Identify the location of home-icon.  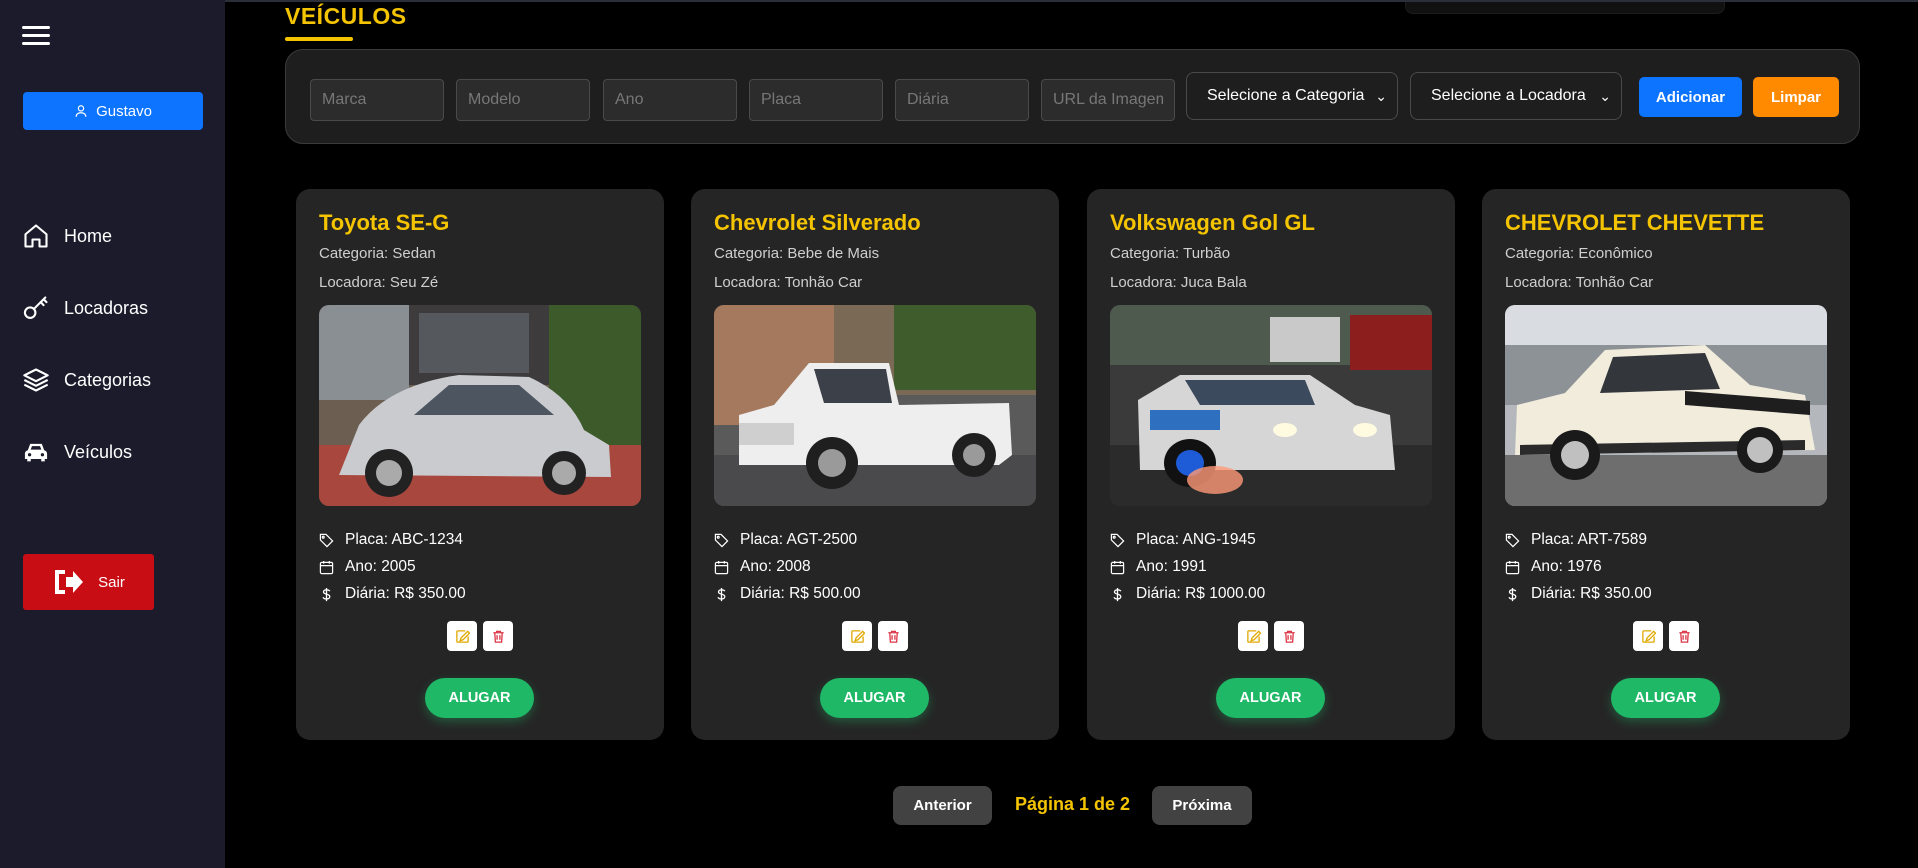
(36, 236).